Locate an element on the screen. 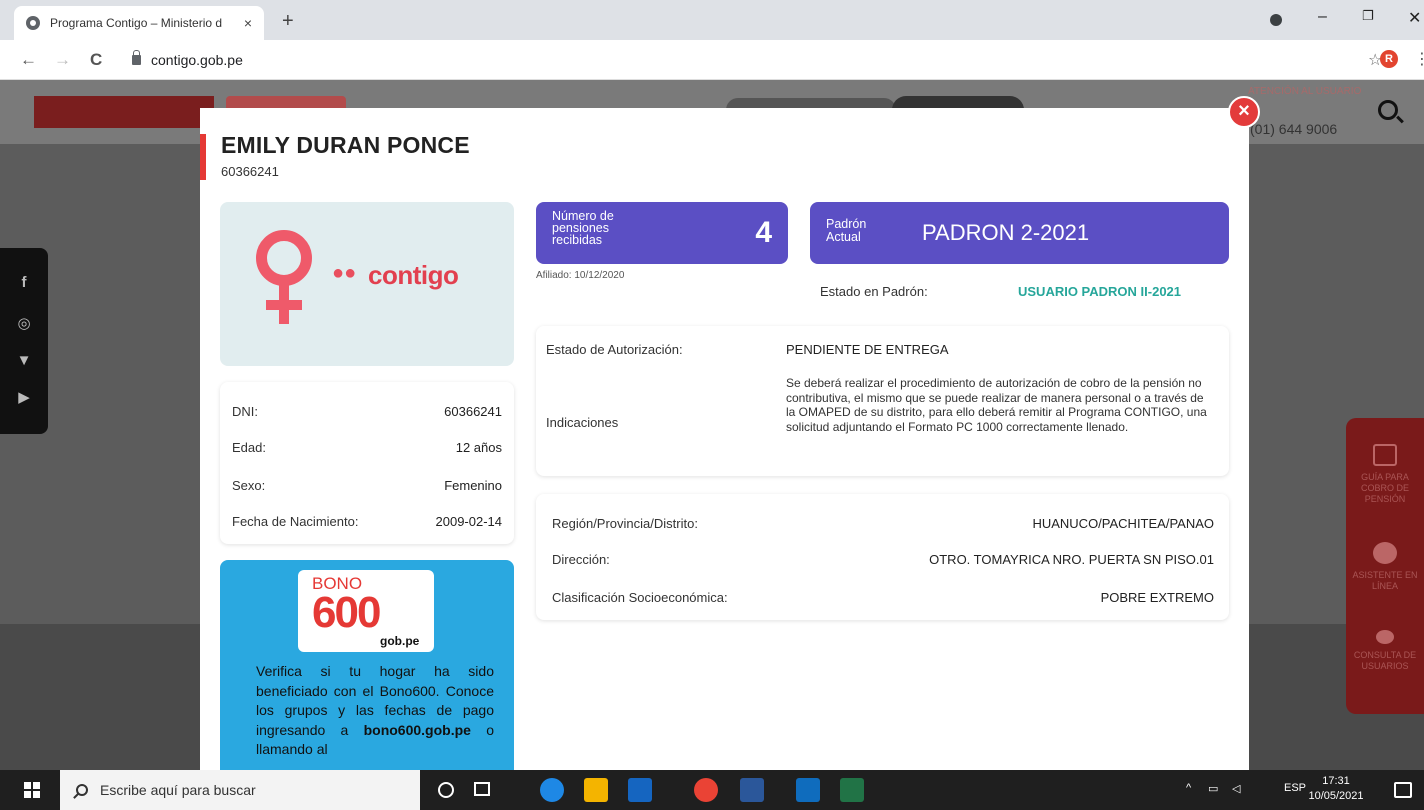  reload-button: C is located at coordinates (96, 60).